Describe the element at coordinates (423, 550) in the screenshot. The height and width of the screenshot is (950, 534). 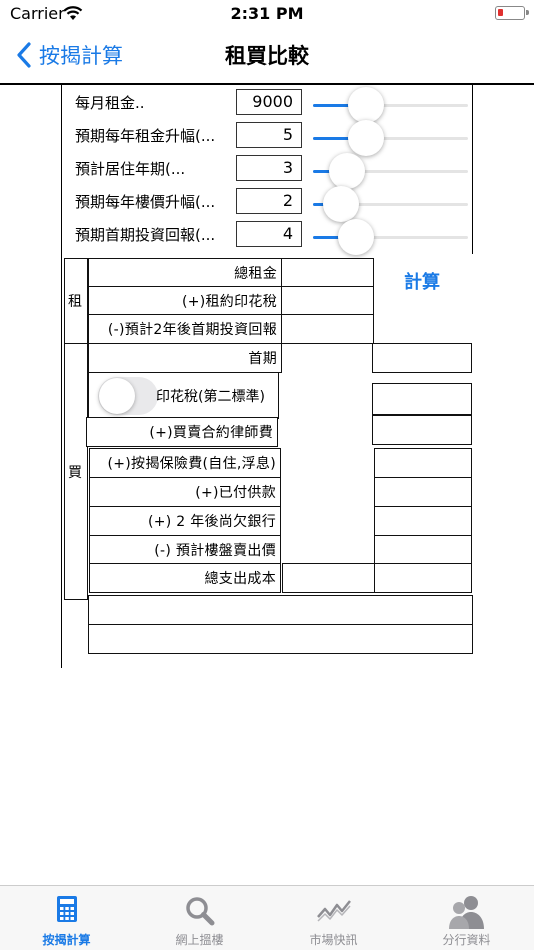
I see `sale-price-value` at that location.